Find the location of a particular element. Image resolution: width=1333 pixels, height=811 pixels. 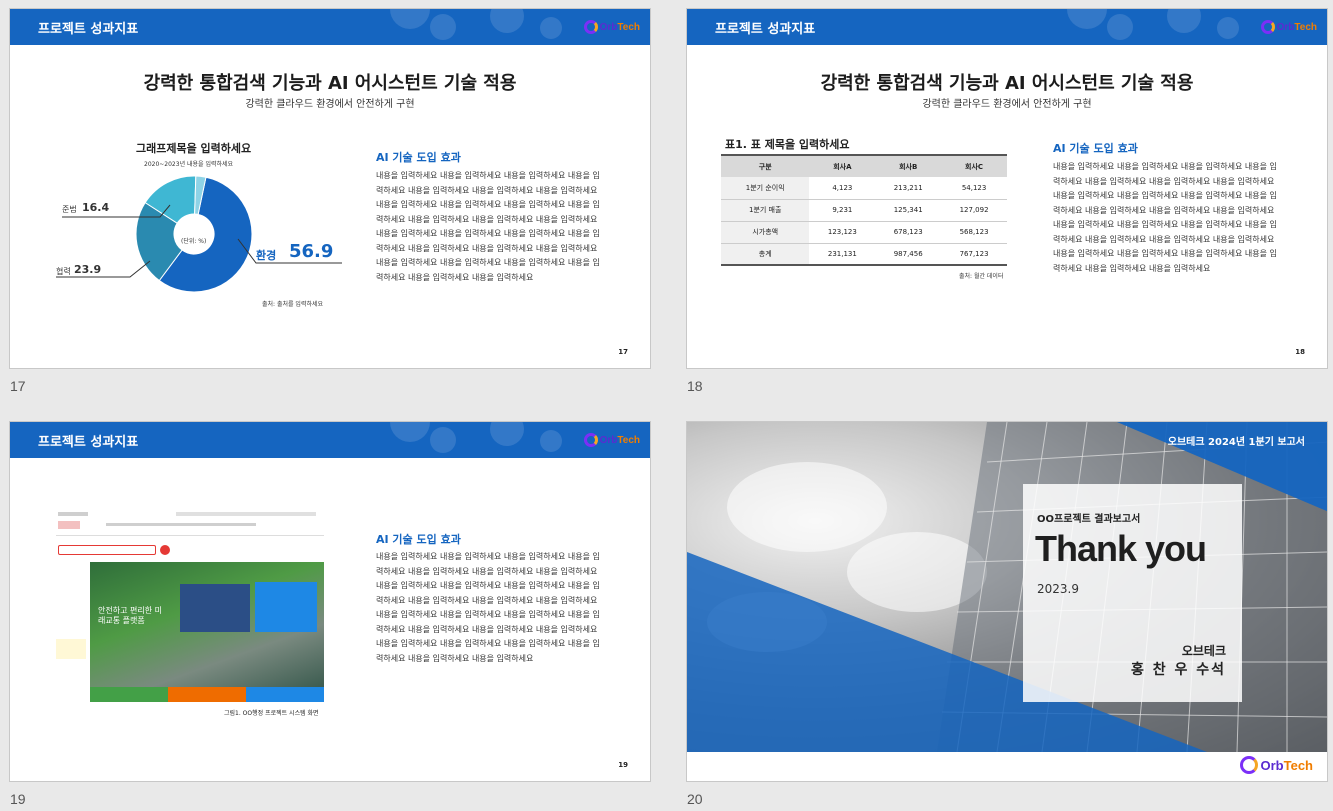

company-name: 오브테크 is located at coordinates (1203, 651).